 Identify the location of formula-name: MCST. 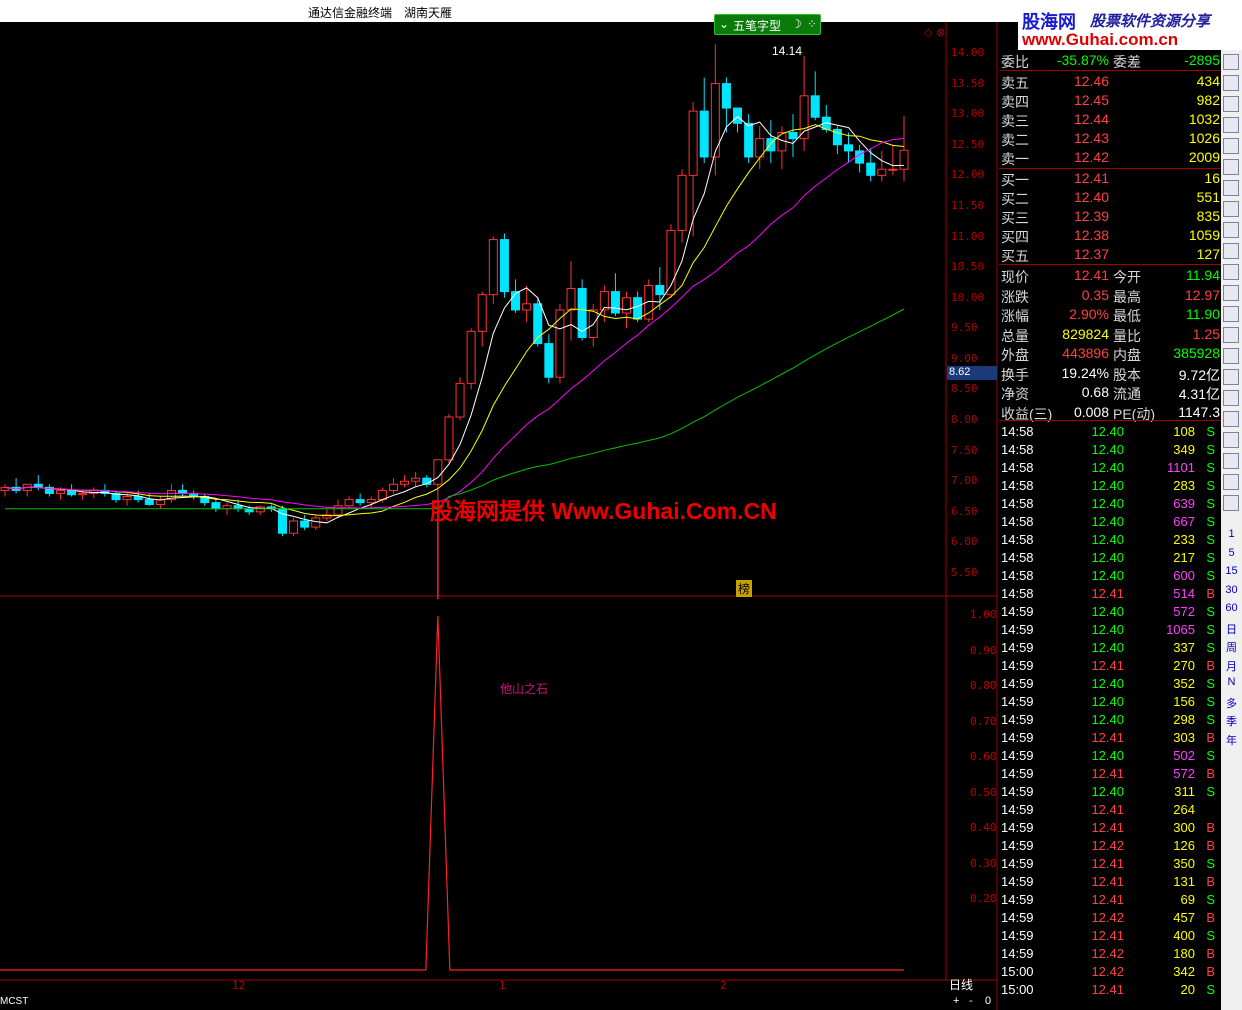
(14, 1001).